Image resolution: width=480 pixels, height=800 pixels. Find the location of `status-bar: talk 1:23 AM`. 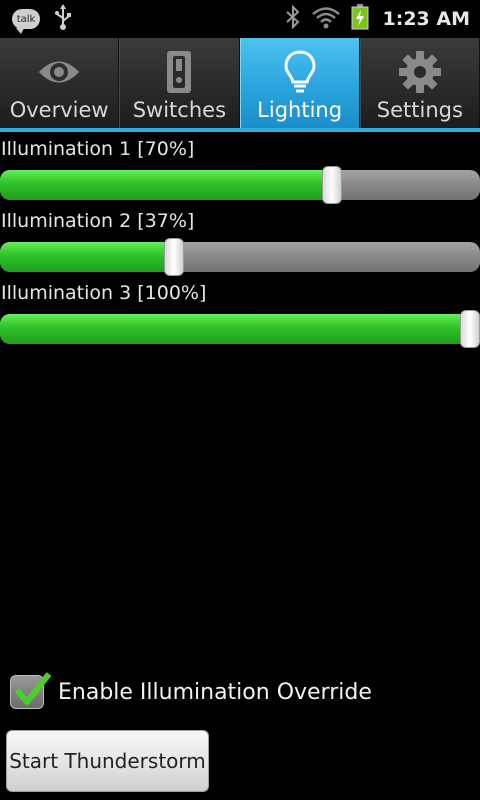

status-bar: talk 1:23 AM is located at coordinates (240, 19).